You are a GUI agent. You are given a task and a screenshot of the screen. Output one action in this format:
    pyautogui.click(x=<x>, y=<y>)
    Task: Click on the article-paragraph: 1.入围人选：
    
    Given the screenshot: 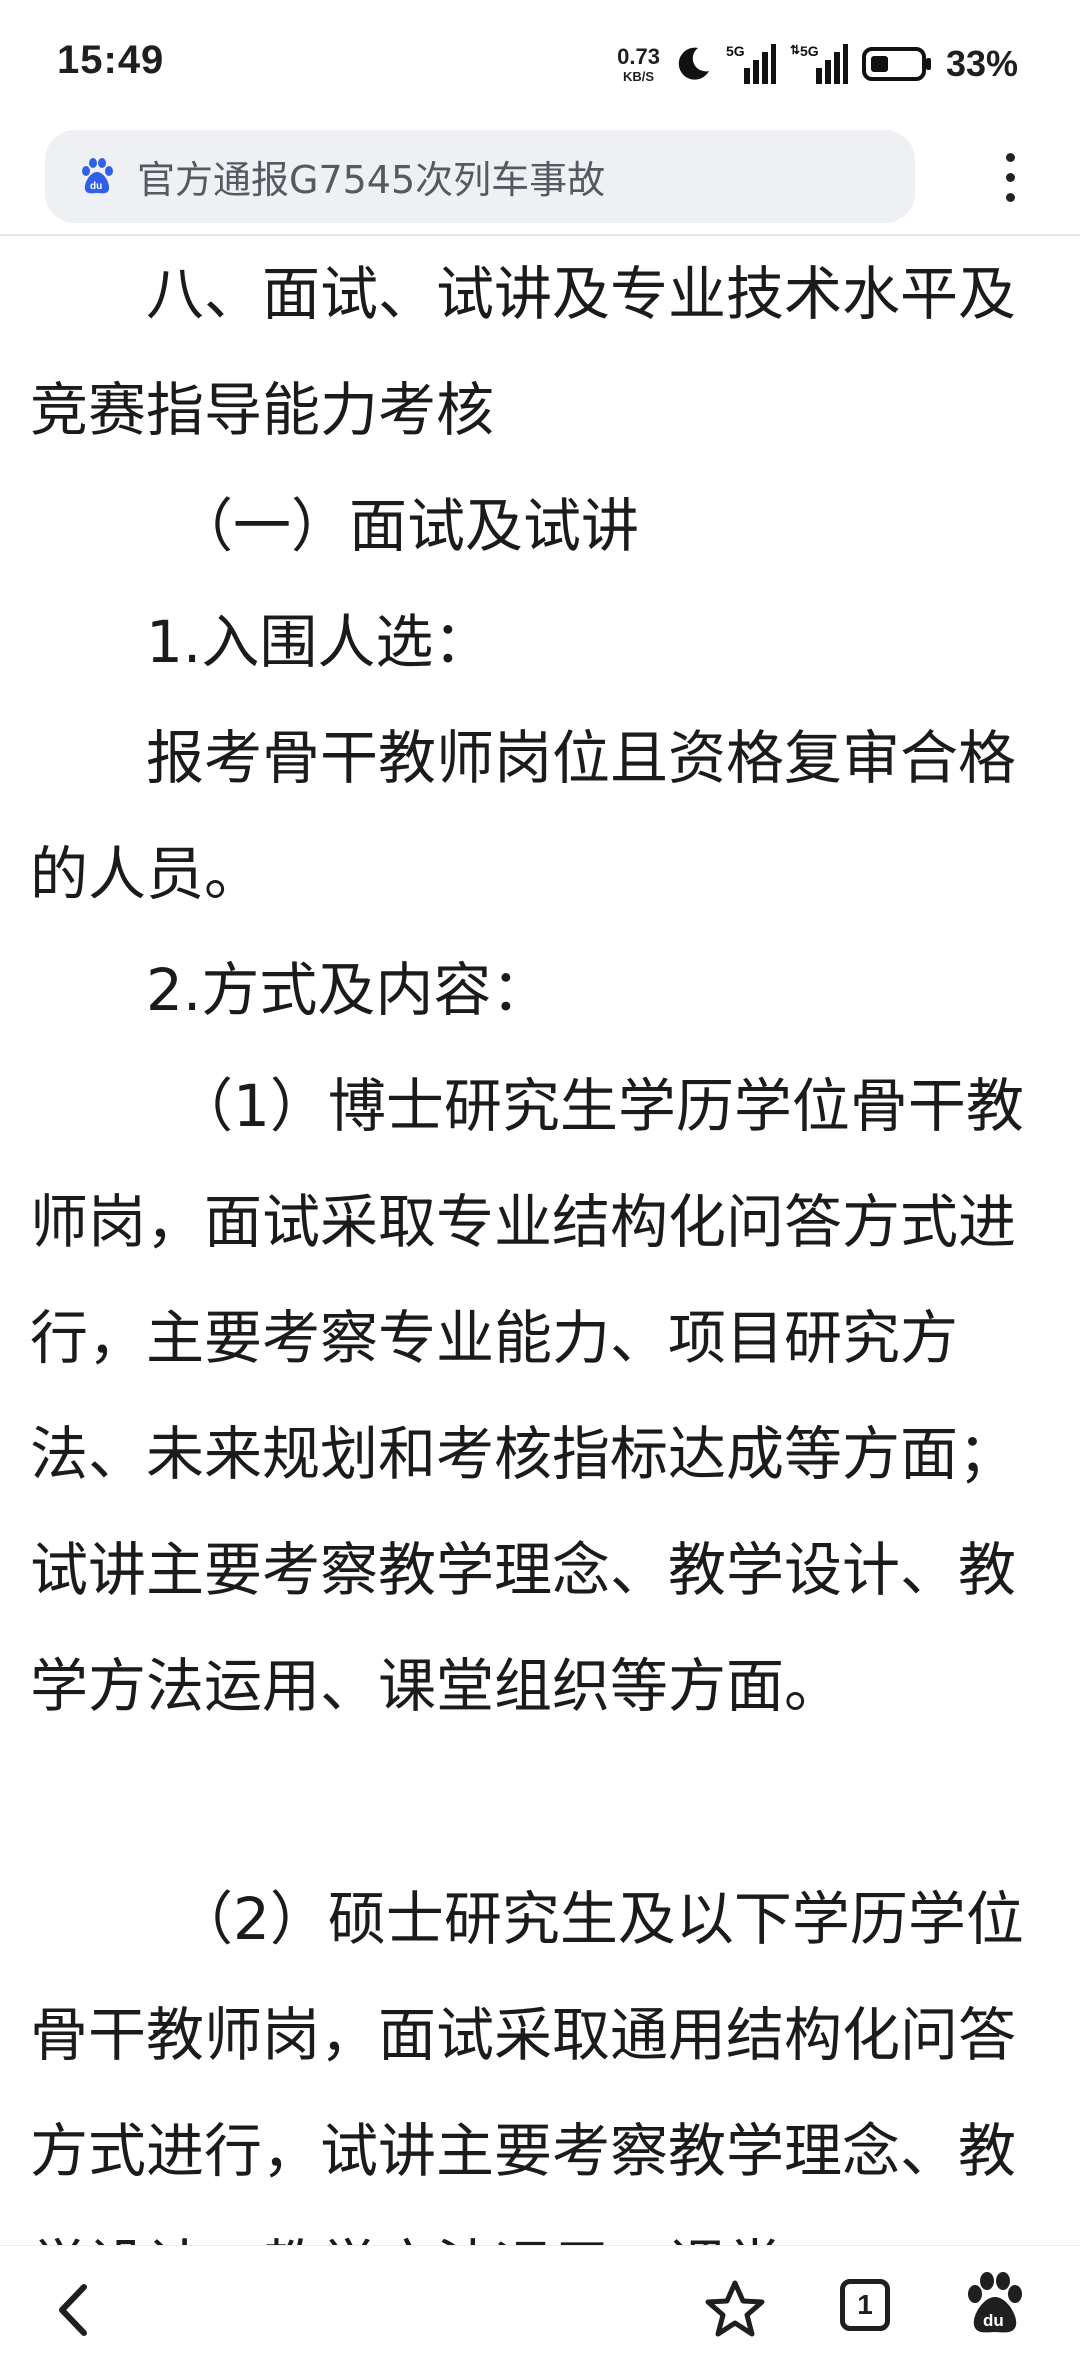 What is the action you would take?
    pyautogui.click(x=261, y=642)
    